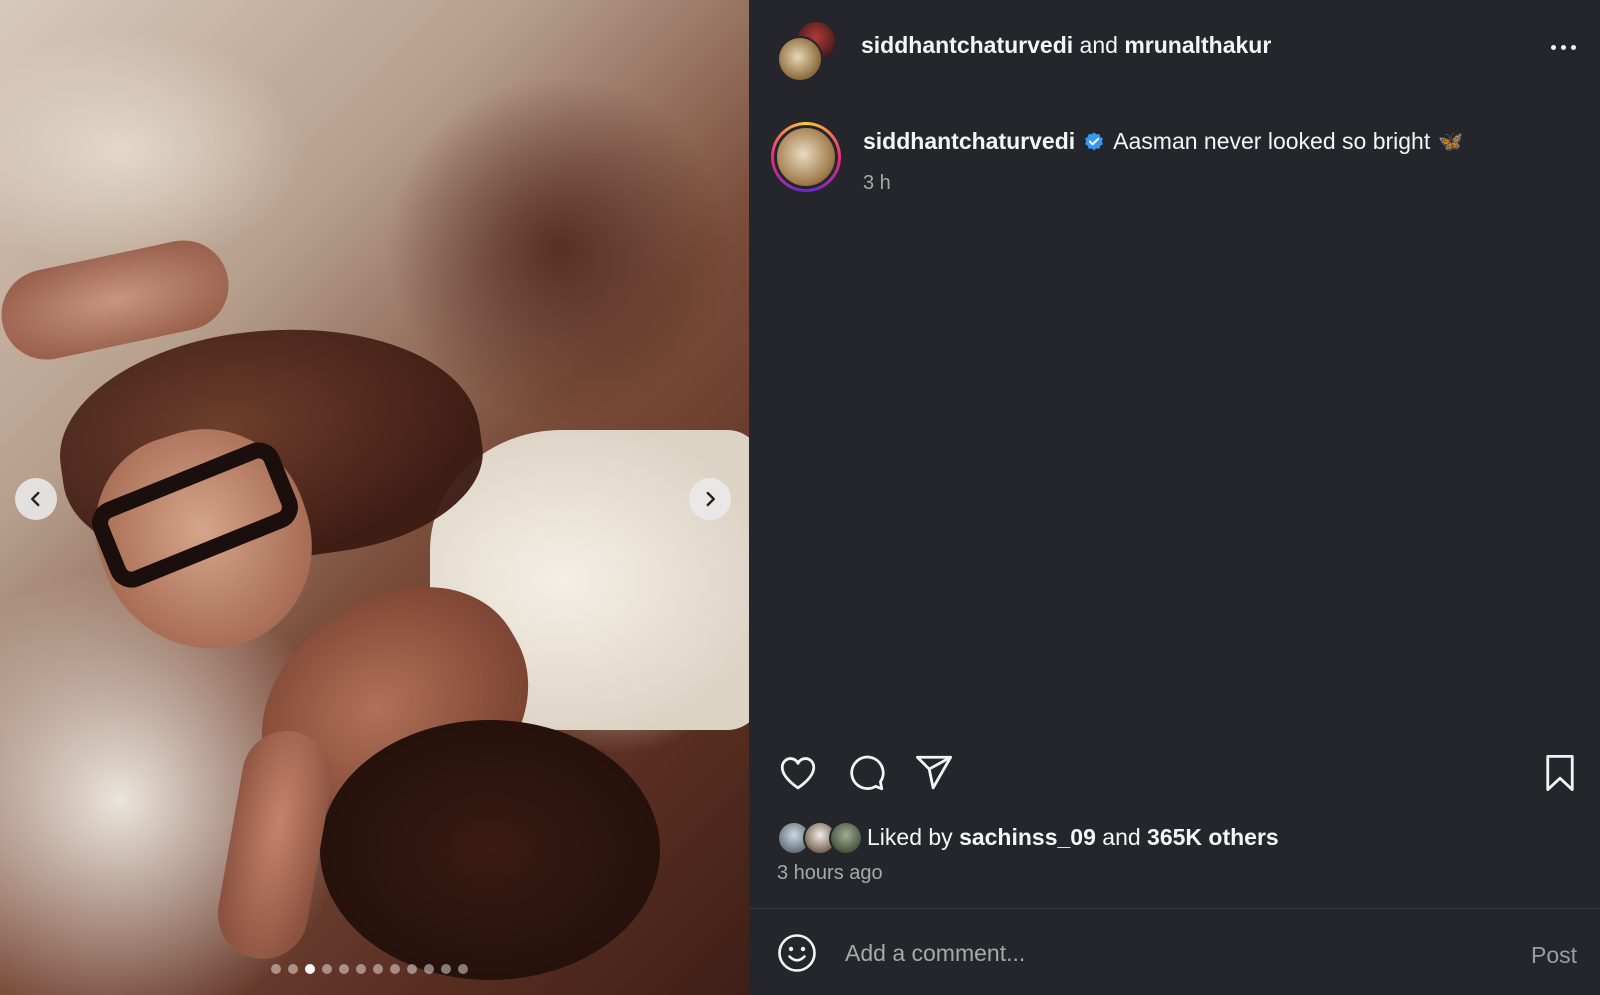 The image size is (1600, 995). I want to click on caption-body: Aasman never looked so bright, so click(1272, 141).